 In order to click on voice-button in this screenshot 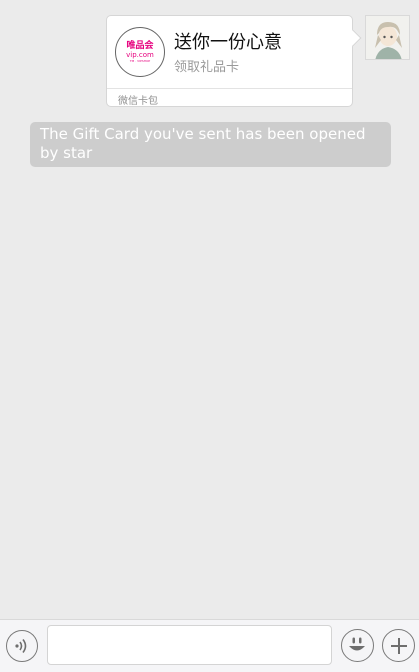, I will do `click(22, 646)`.